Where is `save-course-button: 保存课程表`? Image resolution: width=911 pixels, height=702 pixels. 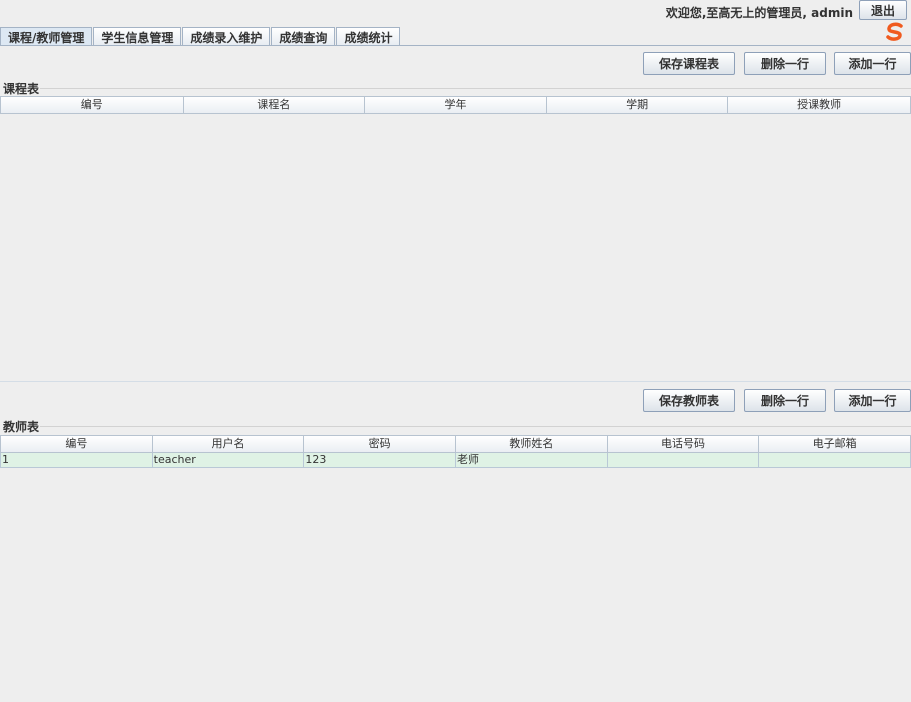 save-course-button: 保存课程表 is located at coordinates (689, 63).